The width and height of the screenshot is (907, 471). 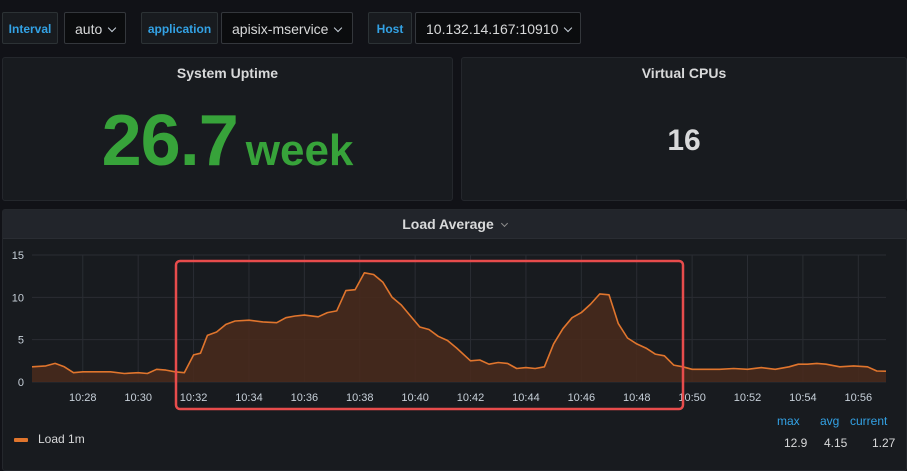 I want to click on legend-series: Load 1m, so click(x=49, y=439).